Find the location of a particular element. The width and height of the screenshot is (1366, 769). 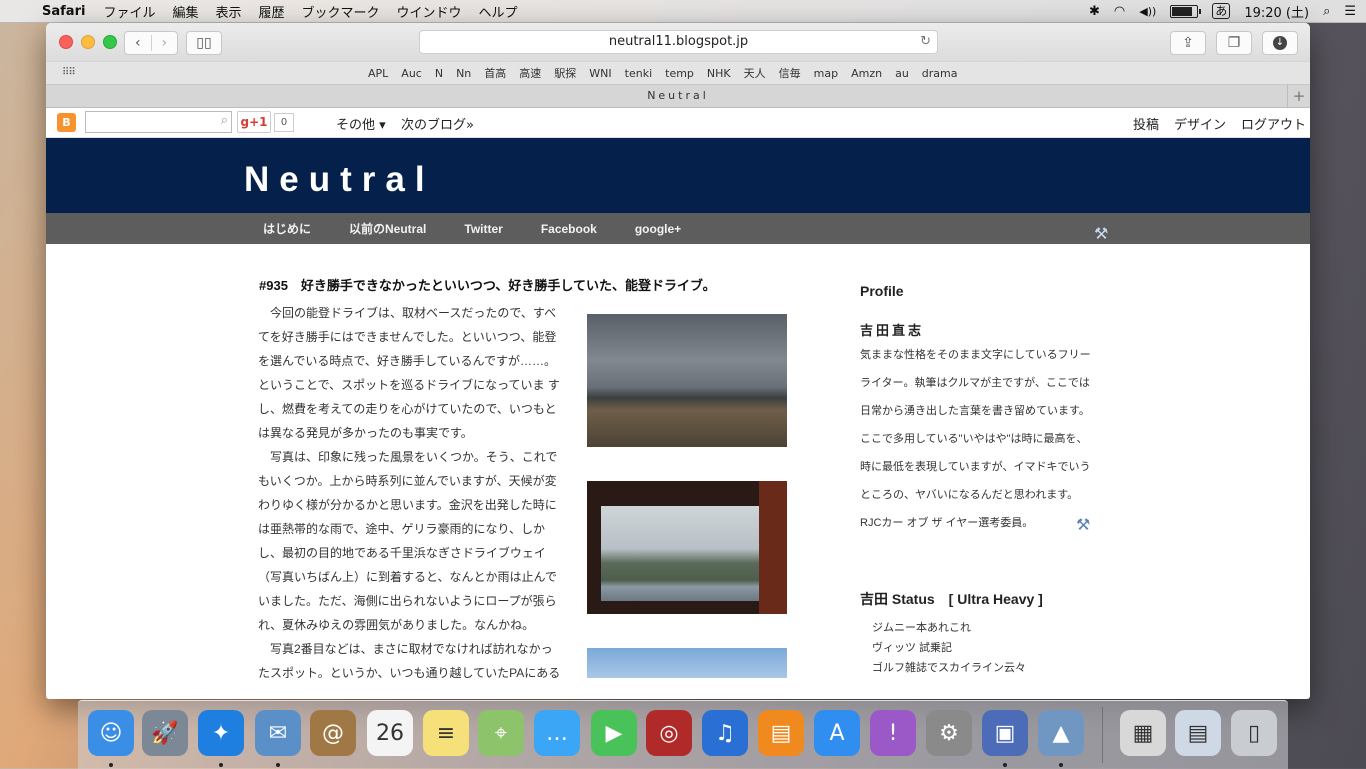

favorite-link: NHK is located at coordinates (719, 73).